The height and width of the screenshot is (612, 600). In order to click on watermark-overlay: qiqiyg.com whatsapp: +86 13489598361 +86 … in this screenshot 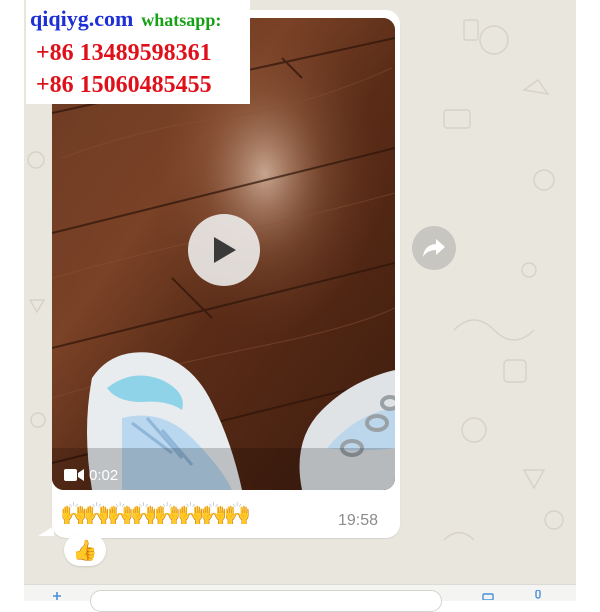, I will do `click(138, 52)`.